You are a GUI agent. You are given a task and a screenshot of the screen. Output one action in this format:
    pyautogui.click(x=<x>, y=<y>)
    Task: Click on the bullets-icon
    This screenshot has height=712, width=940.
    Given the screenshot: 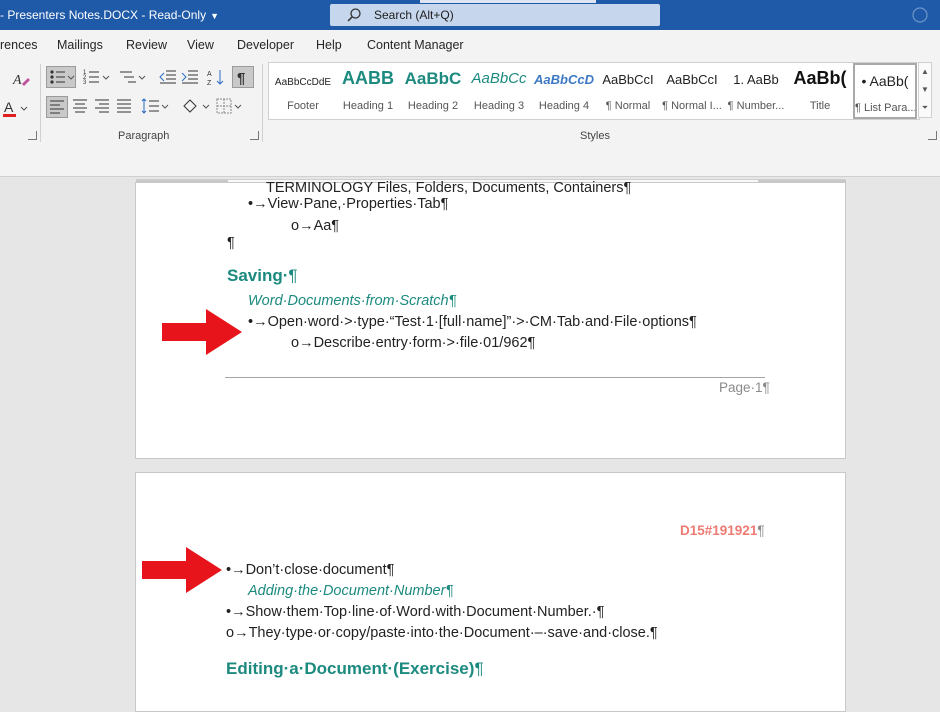 What is the action you would take?
    pyautogui.click(x=62, y=77)
    